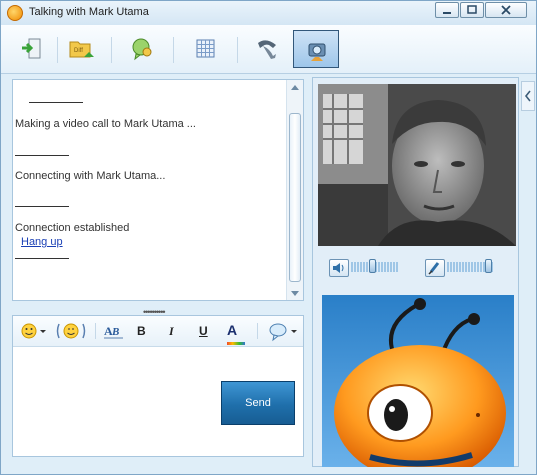 The image size is (537, 475). I want to click on minimize-button, so click(447, 10).